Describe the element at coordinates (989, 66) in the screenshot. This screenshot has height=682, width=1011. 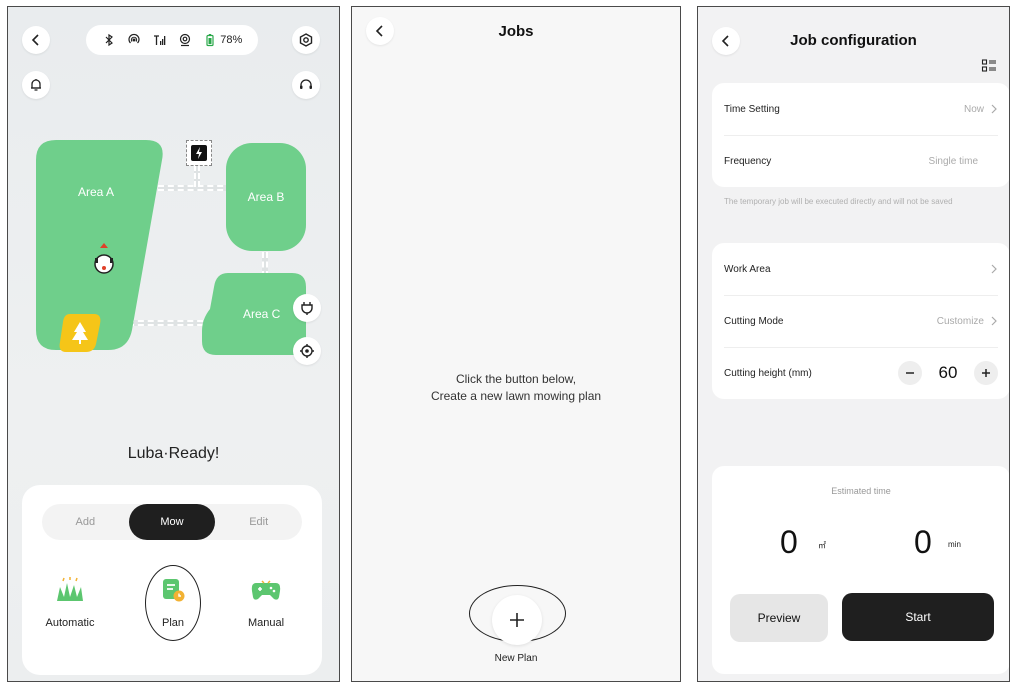
I see `list-settings-icon` at that location.